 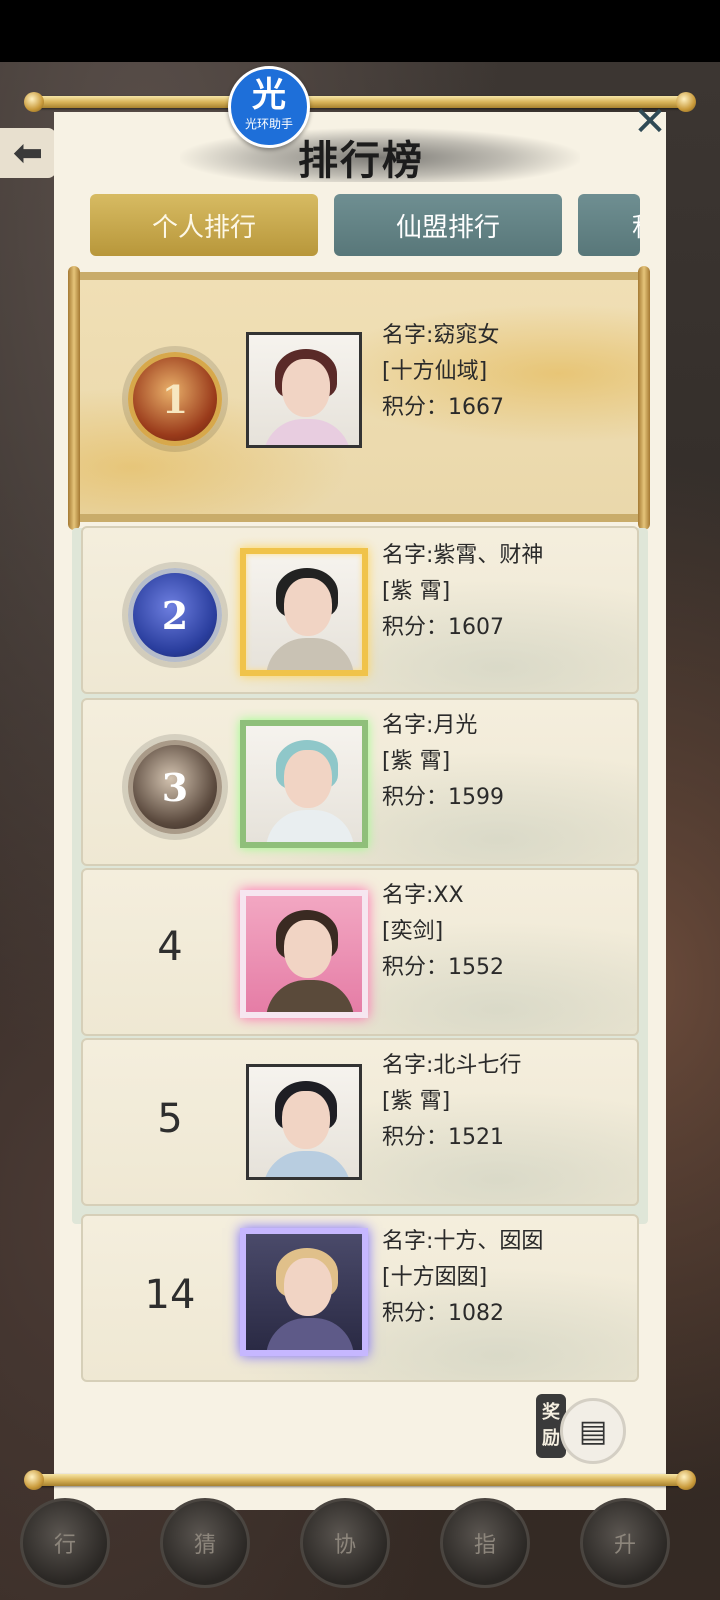 I want to click on player-name: 名字:月光, so click(x=430, y=725).